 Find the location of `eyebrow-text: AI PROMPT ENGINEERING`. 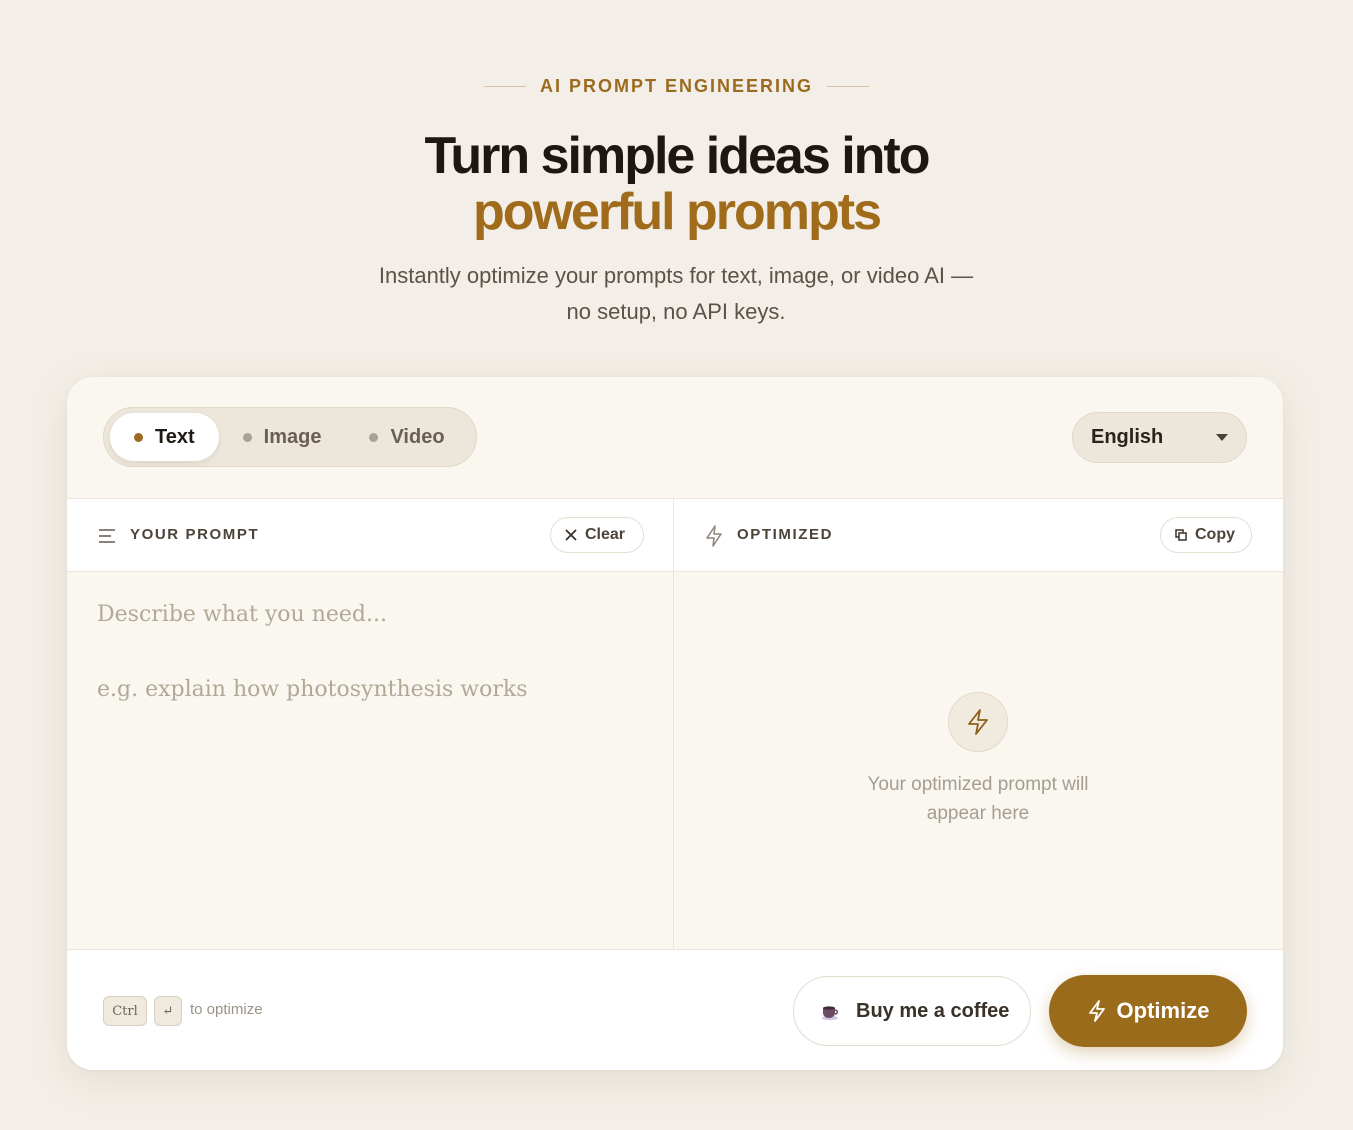

eyebrow-text: AI PROMPT ENGINEERING is located at coordinates (676, 86).